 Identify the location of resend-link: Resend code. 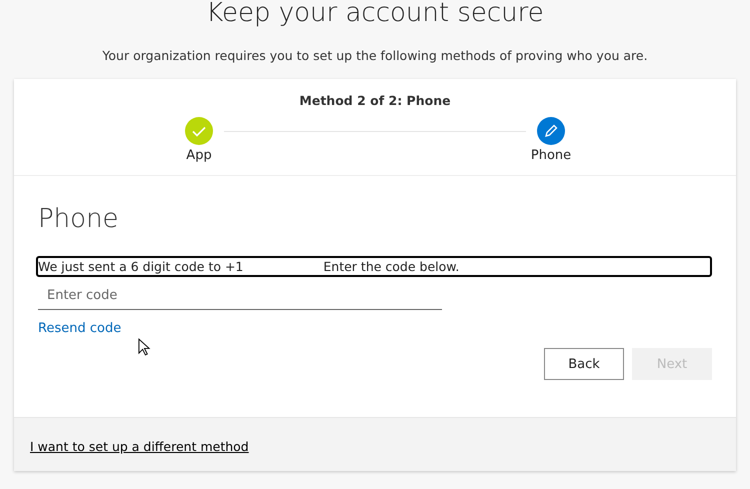
(80, 328).